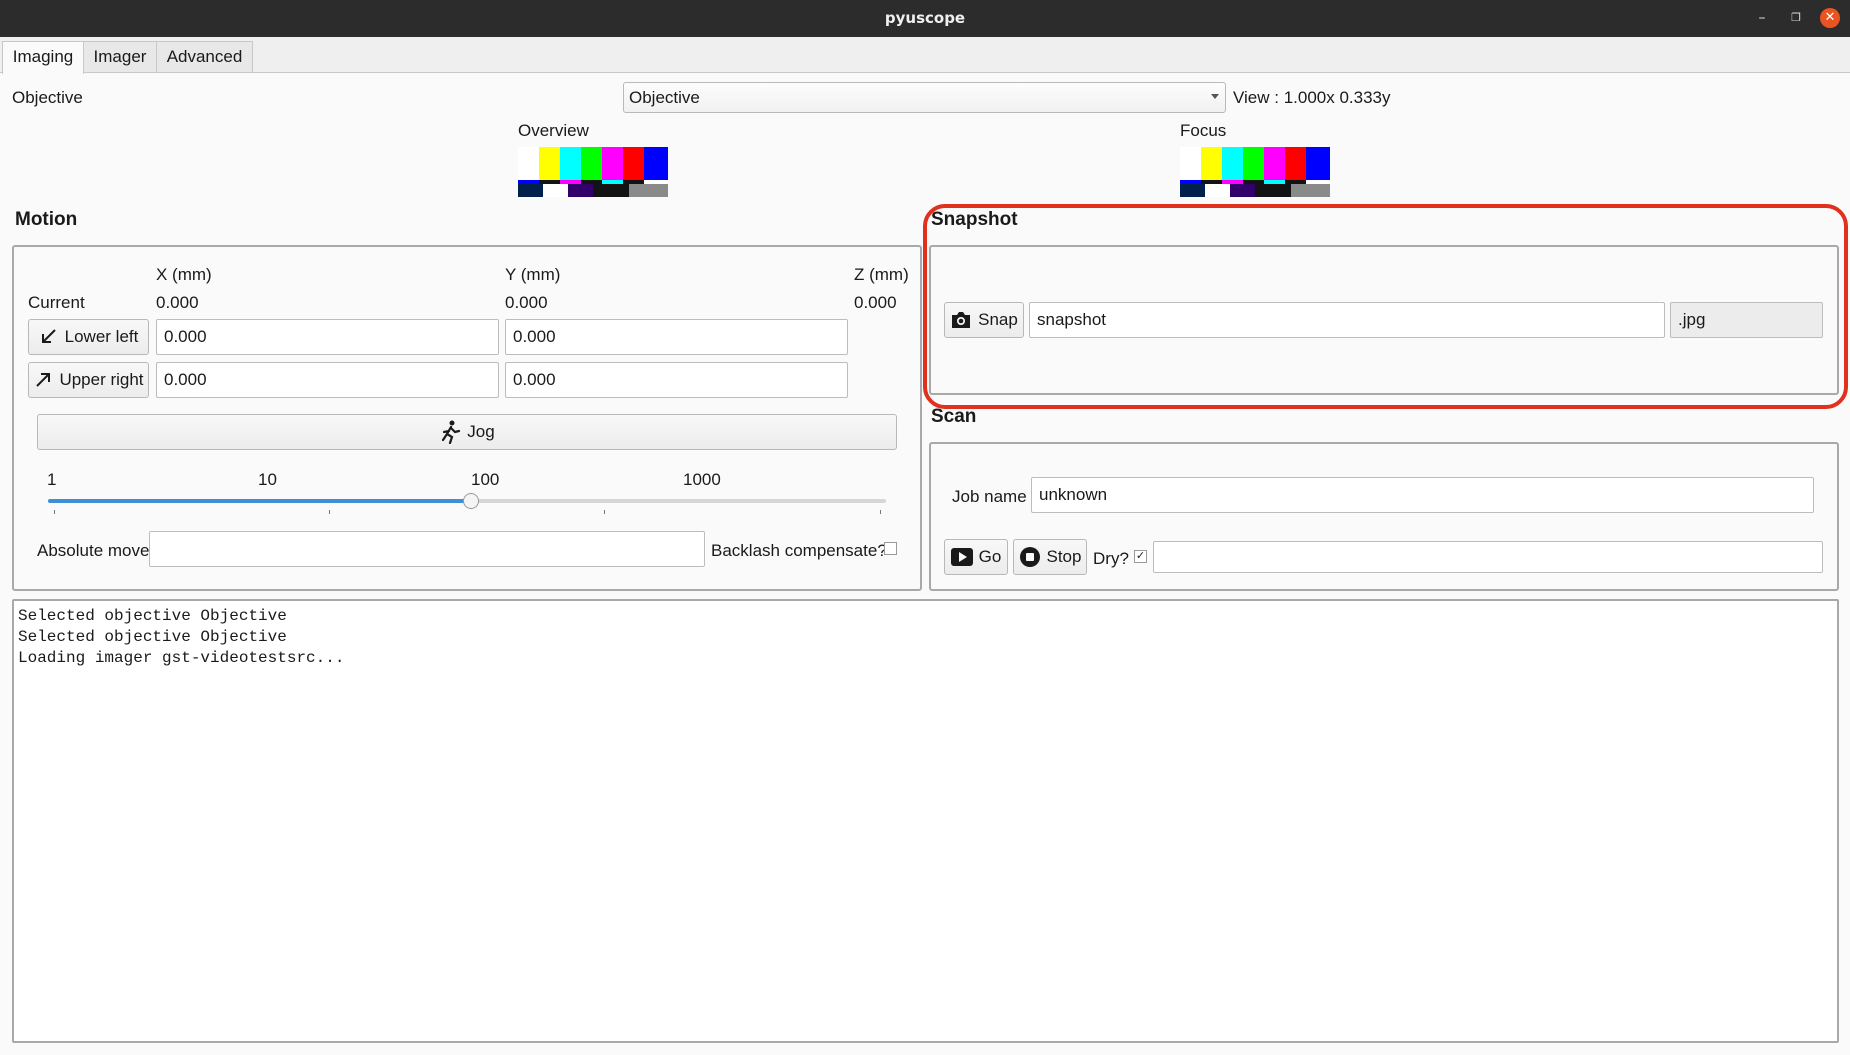 The image size is (1850, 1055). What do you see at coordinates (676, 380) in the screenshot?
I see `upper-right-y-input: 0.000` at bounding box center [676, 380].